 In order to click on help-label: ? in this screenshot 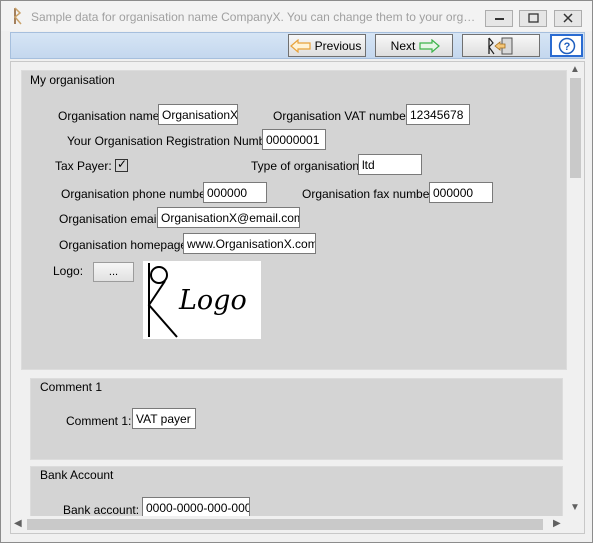, I will do `click(566, 47)`.